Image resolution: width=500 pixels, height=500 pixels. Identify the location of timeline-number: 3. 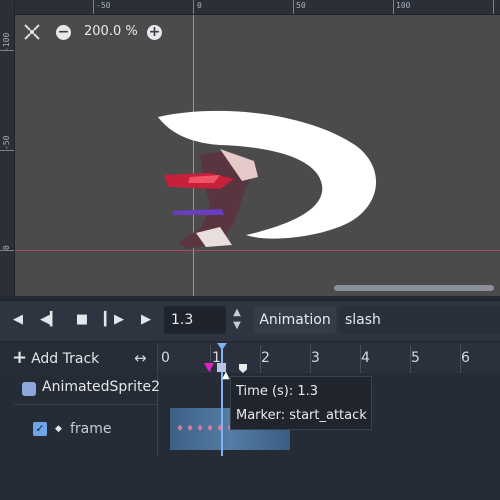
(315, 358).